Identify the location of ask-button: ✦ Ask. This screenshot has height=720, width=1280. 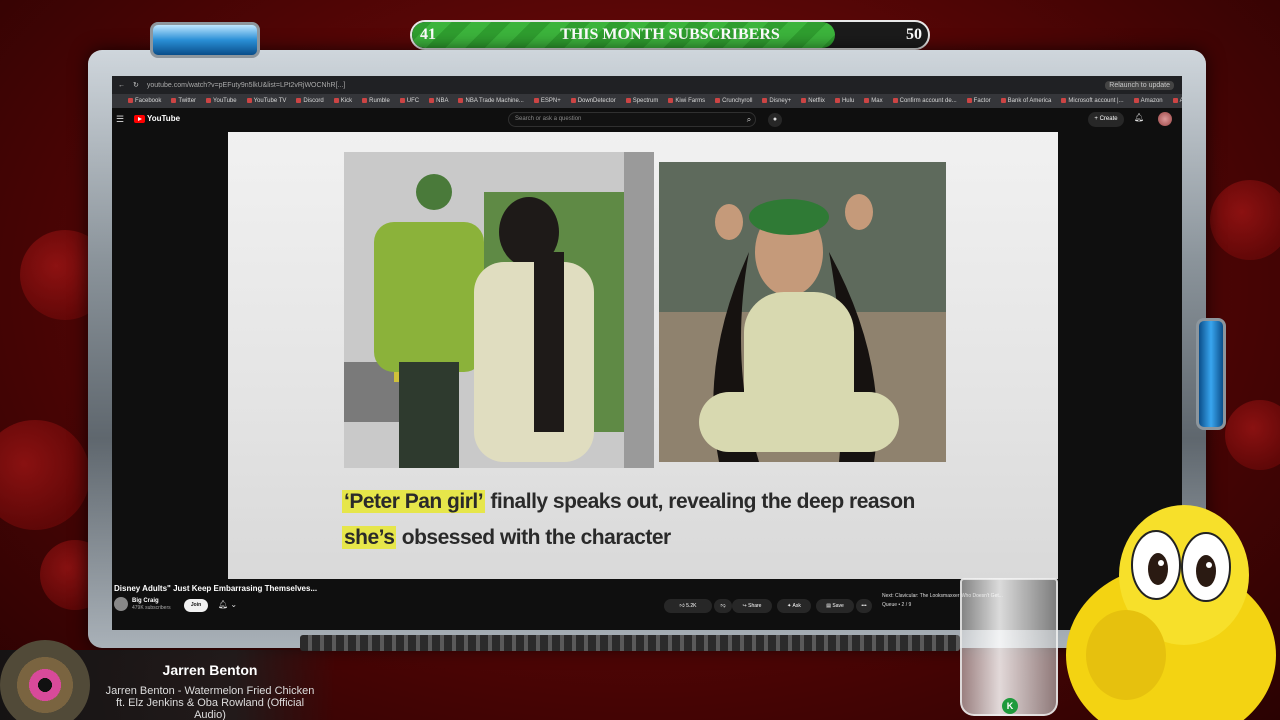
(794, 606).